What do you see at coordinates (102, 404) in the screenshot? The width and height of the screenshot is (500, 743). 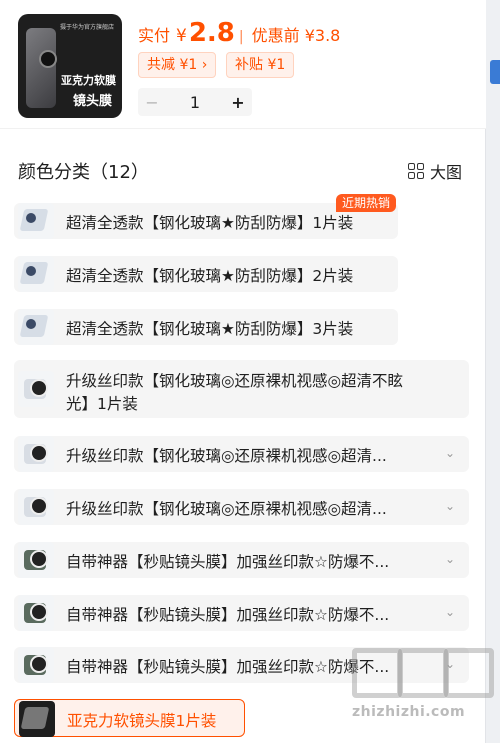 I see `option-label-line2: 光】1片装` at bounding box center [102, 404].